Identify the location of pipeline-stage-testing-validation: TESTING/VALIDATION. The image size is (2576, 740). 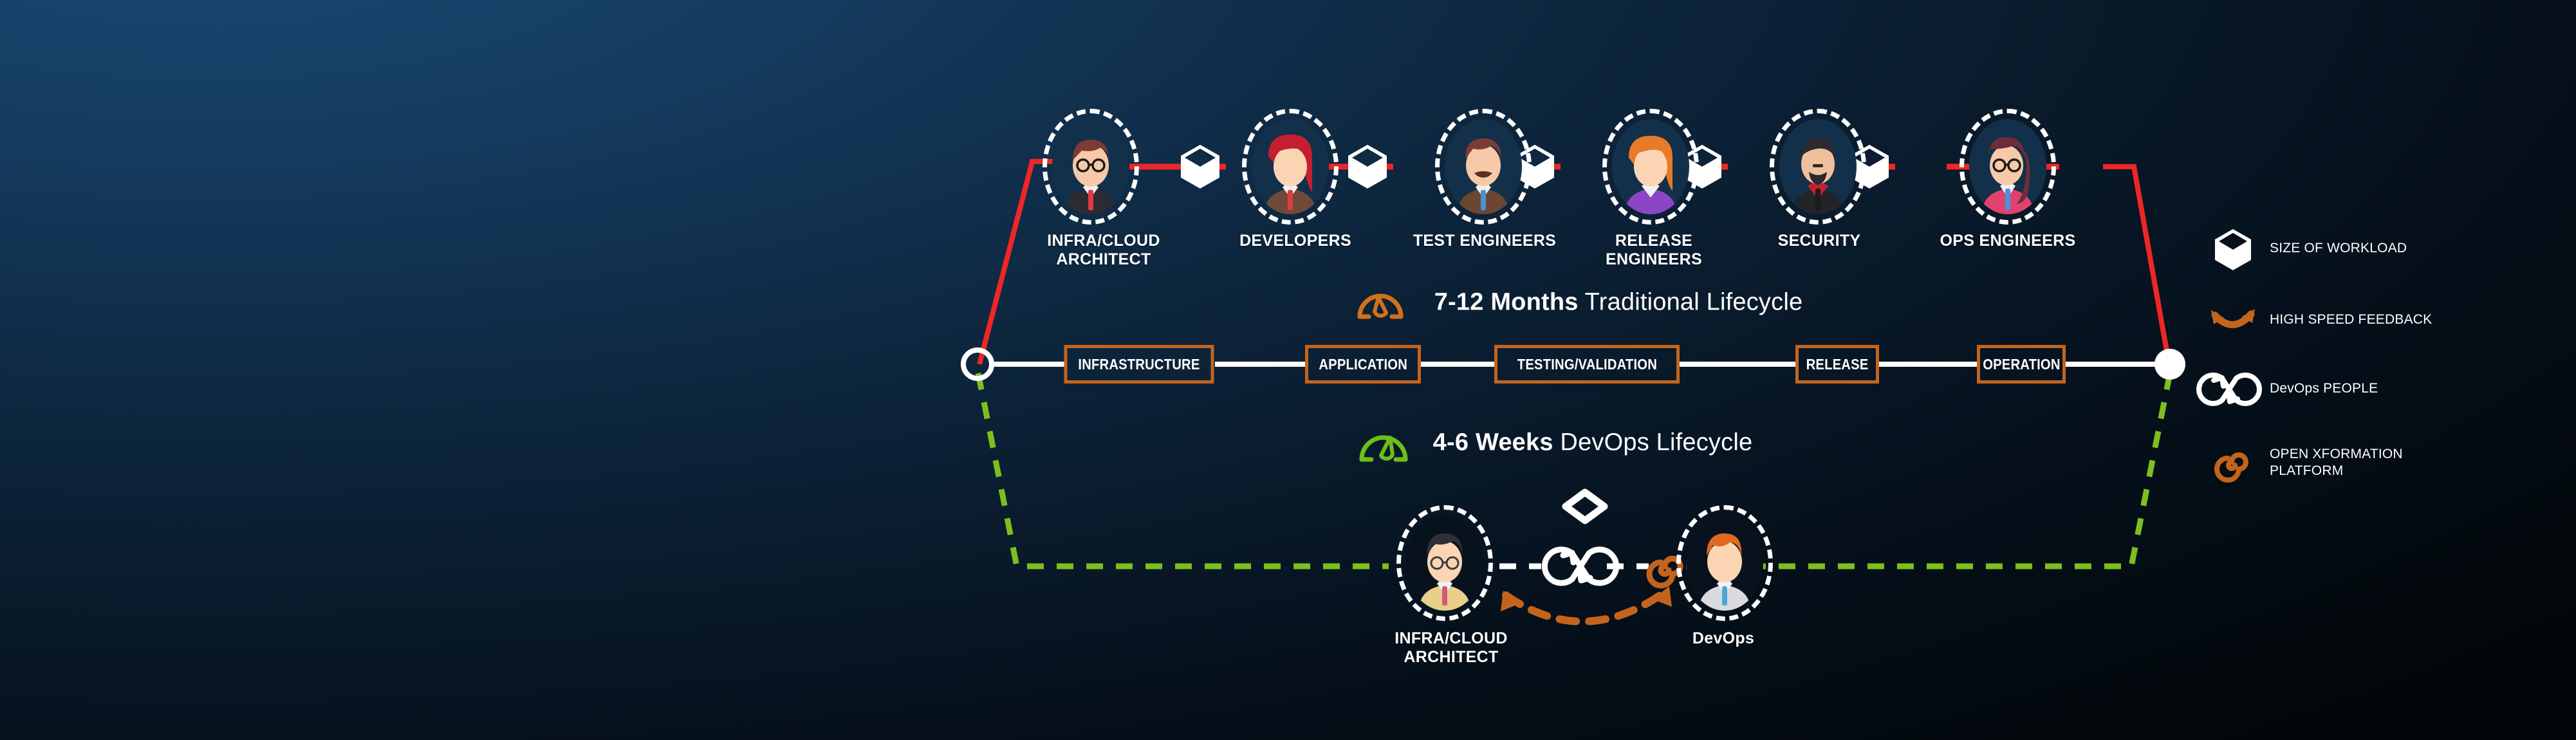
(1587, 364).